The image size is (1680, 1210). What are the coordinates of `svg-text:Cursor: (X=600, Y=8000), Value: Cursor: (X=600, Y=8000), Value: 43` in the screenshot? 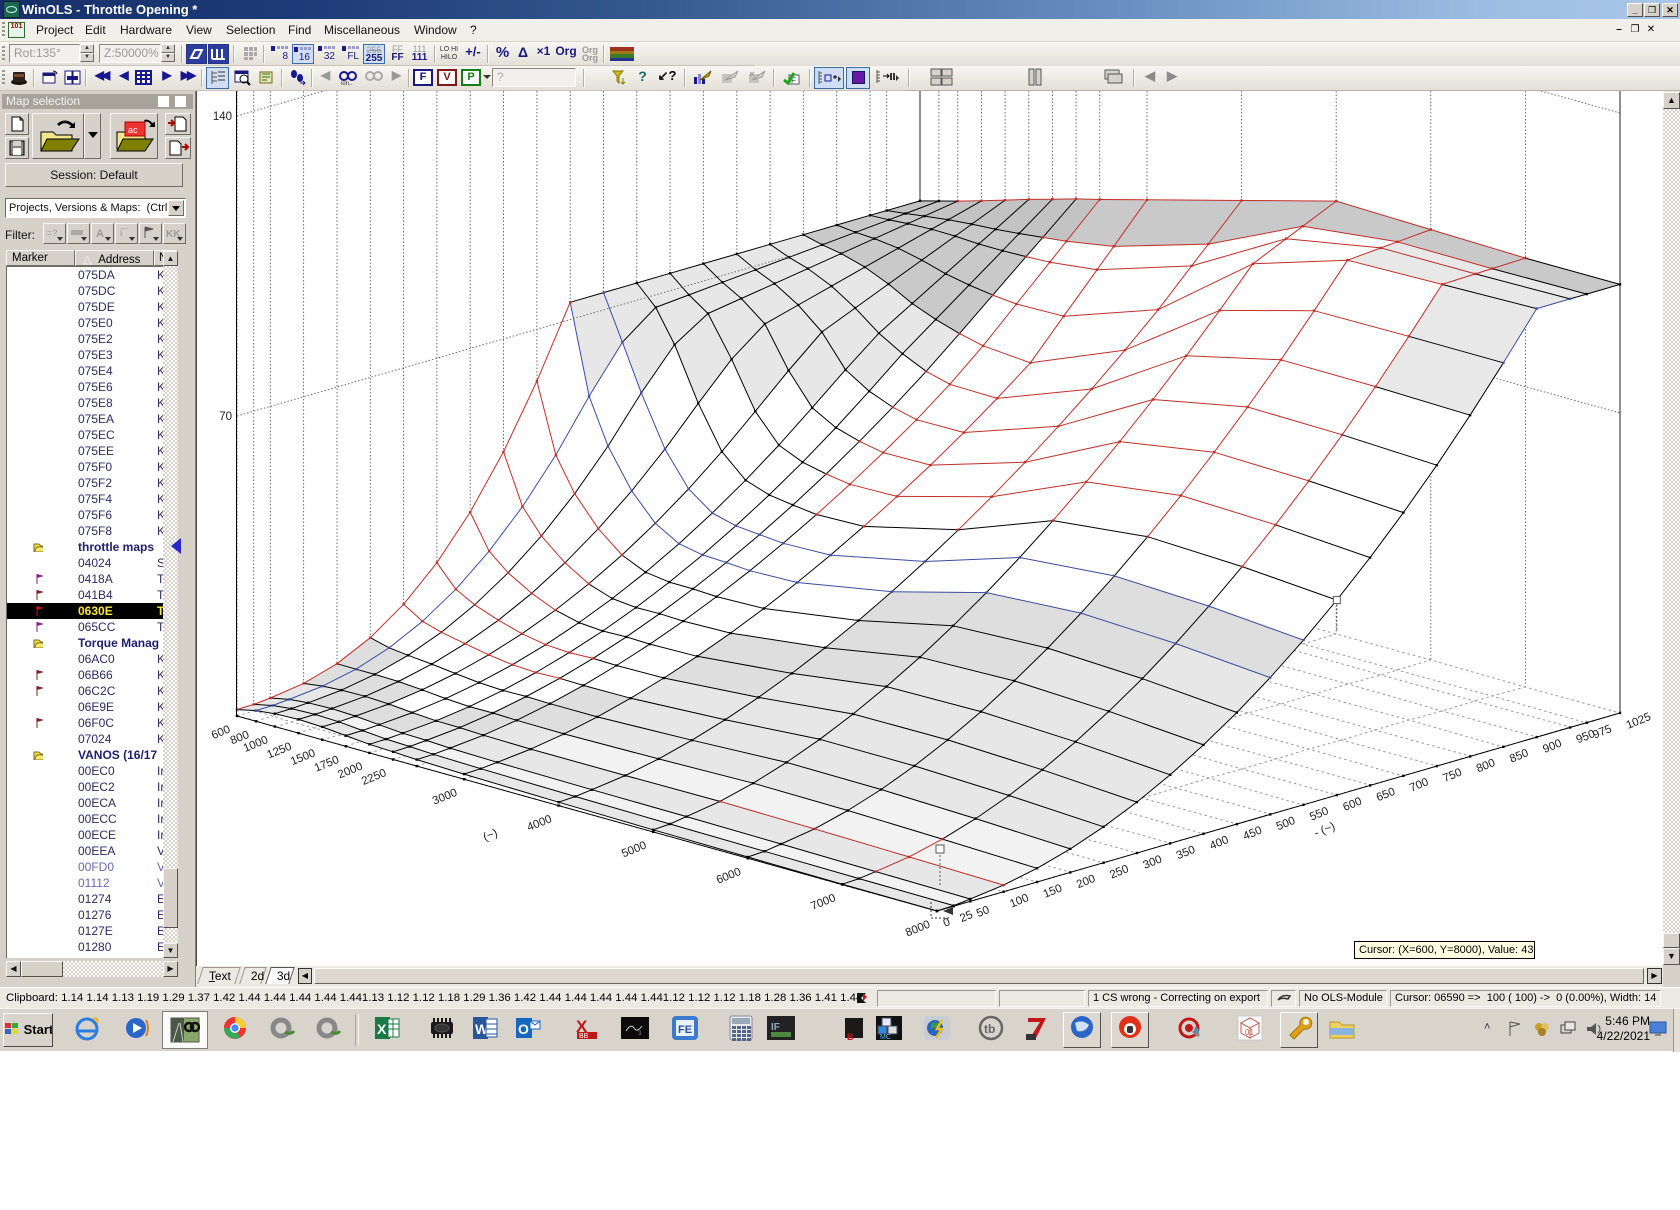 It's located at (1446, 950).